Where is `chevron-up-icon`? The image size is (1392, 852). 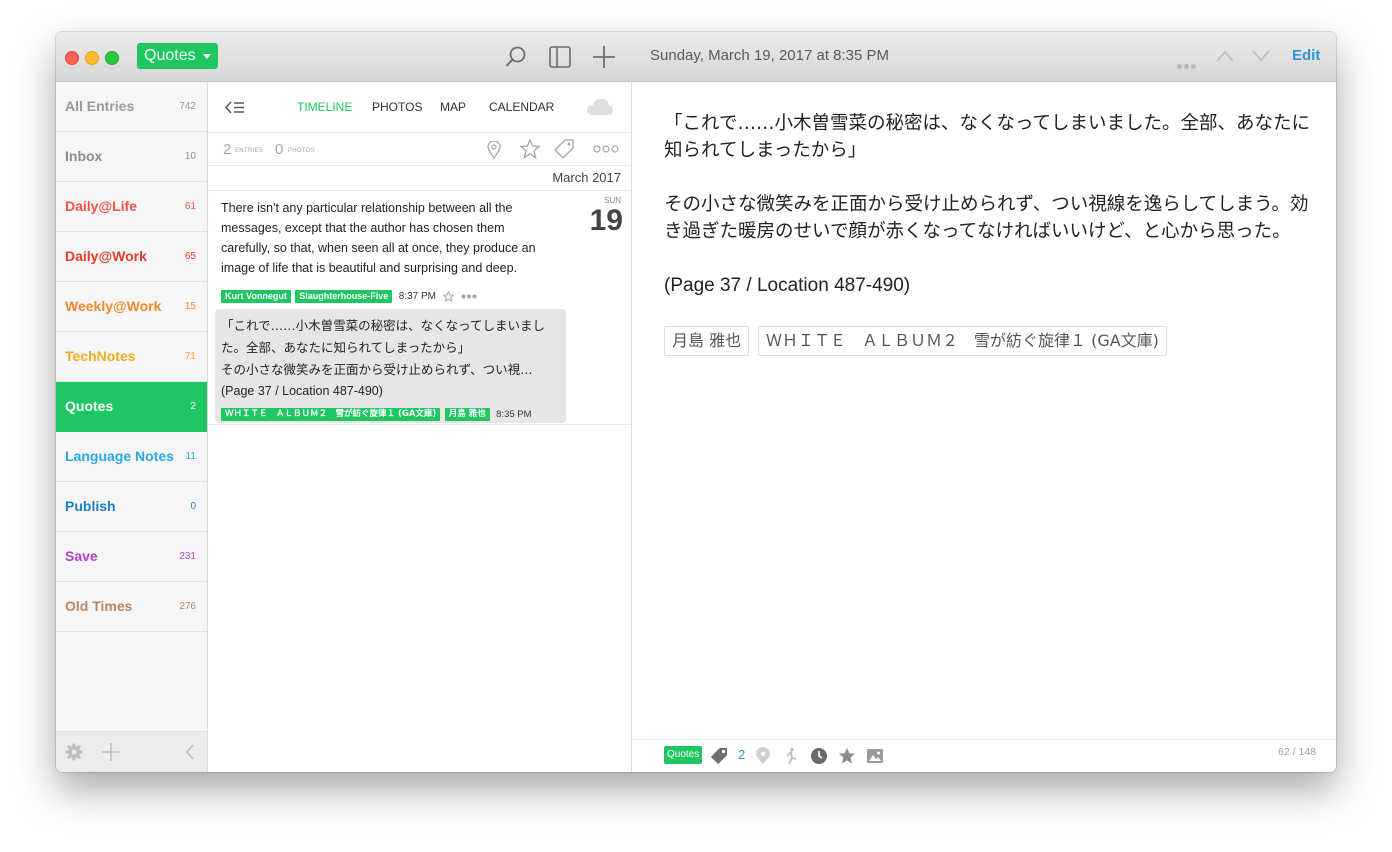 chevron-up-icon is located at coordinates (1225, 56).